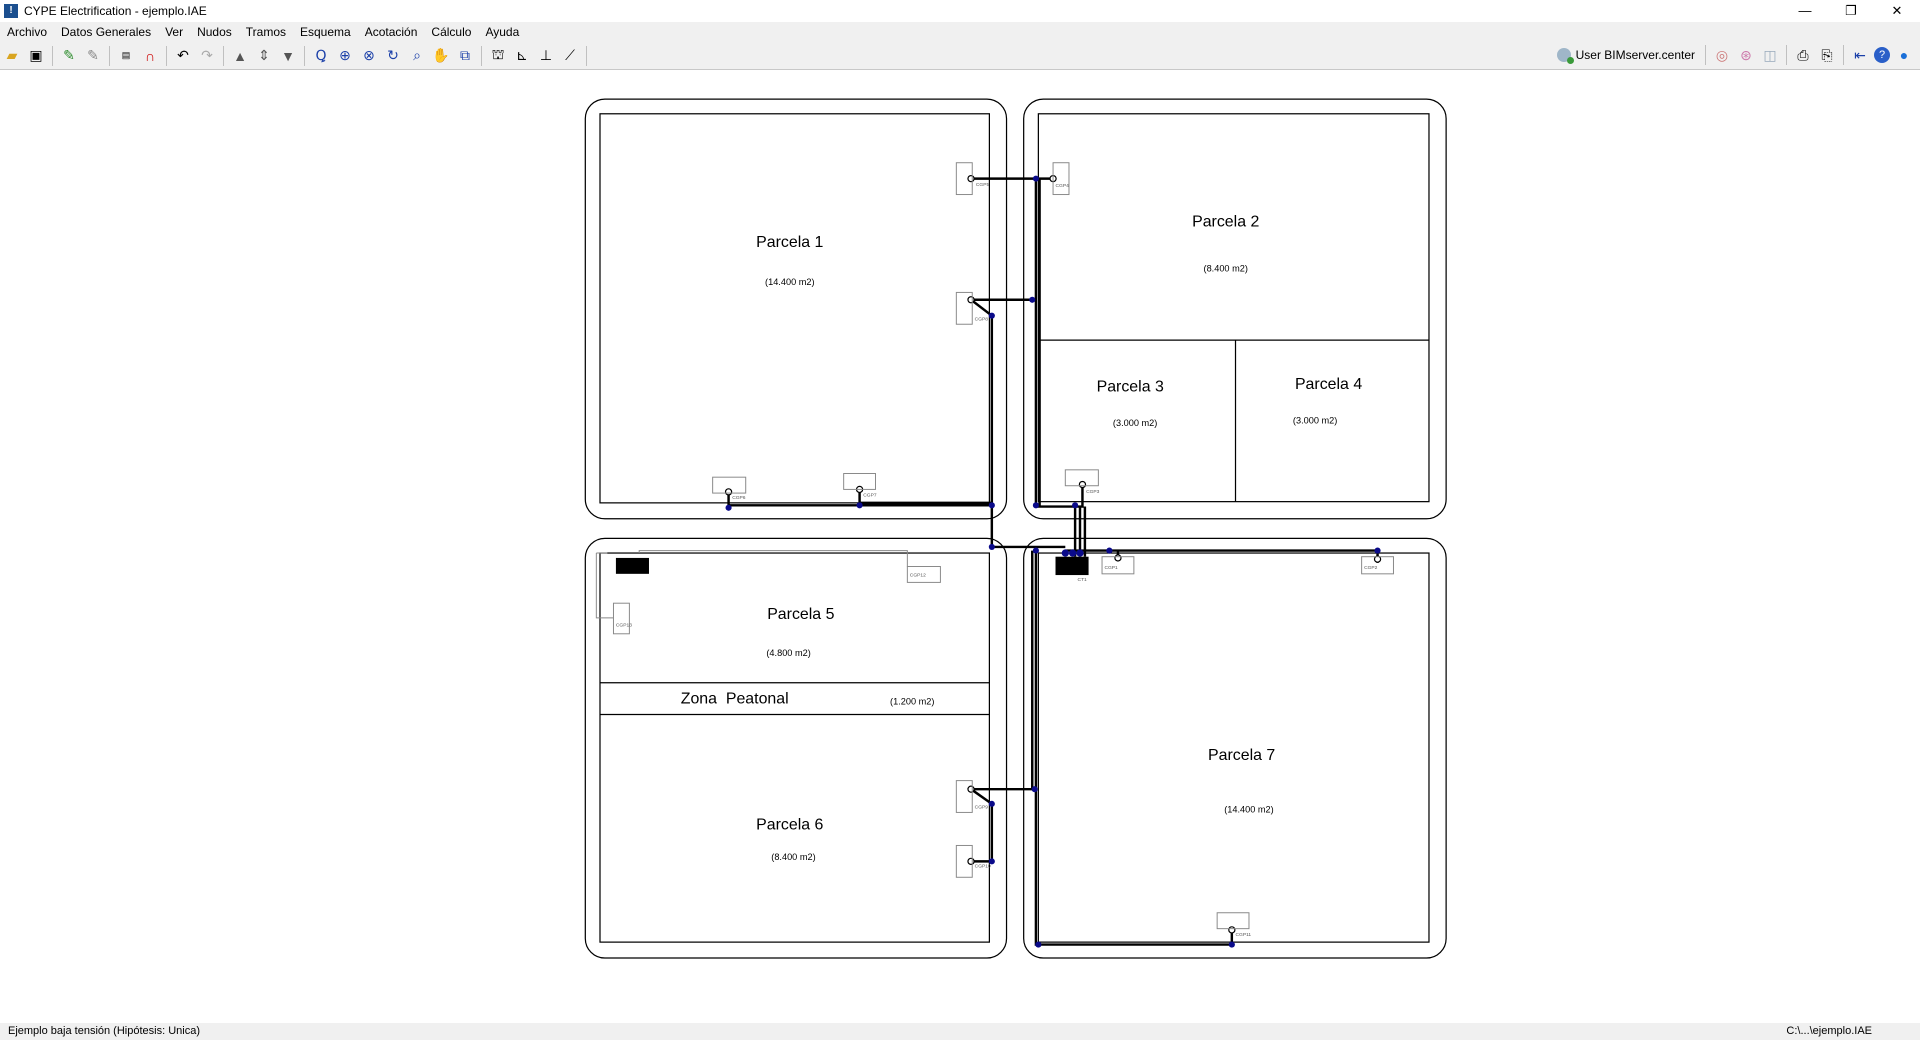  What do you see at coordinates (36, 56) in the screenshot?
I see `save-icon: ▣` at bounding box center [36, 56].